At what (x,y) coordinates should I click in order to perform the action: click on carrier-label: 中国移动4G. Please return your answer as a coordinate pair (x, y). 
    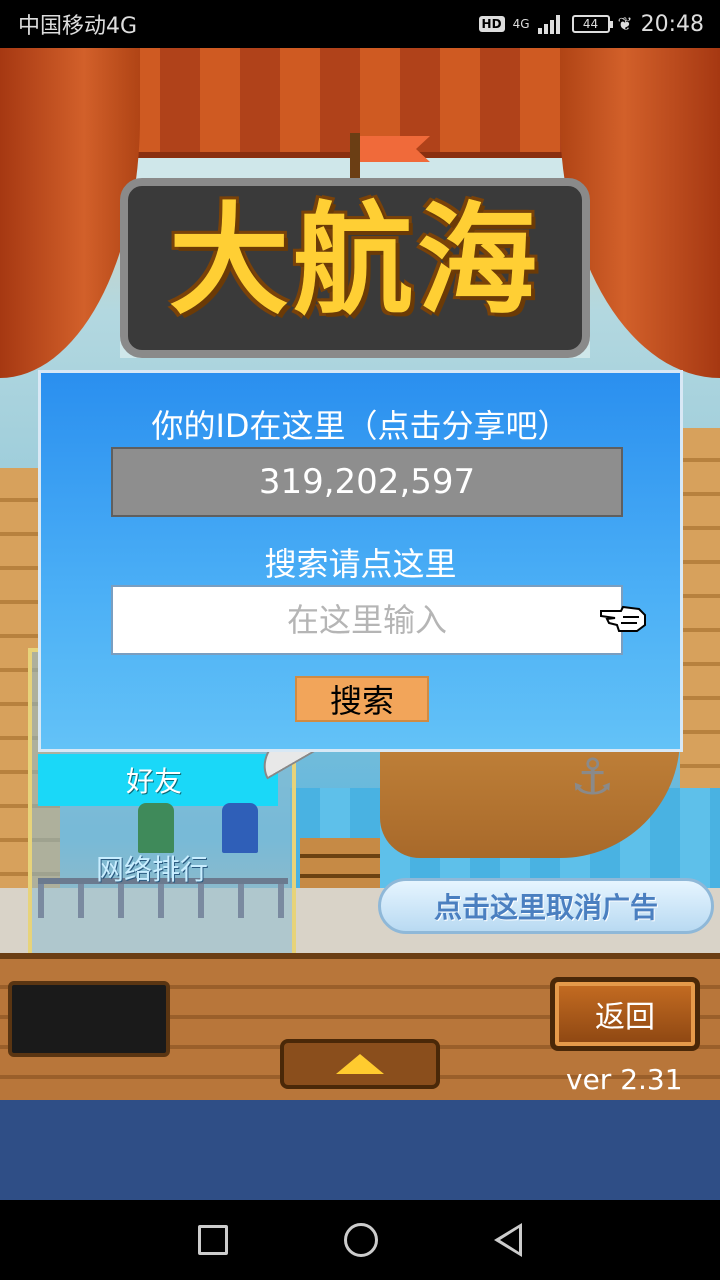
    Looking at the image, I should click on (78, 26).